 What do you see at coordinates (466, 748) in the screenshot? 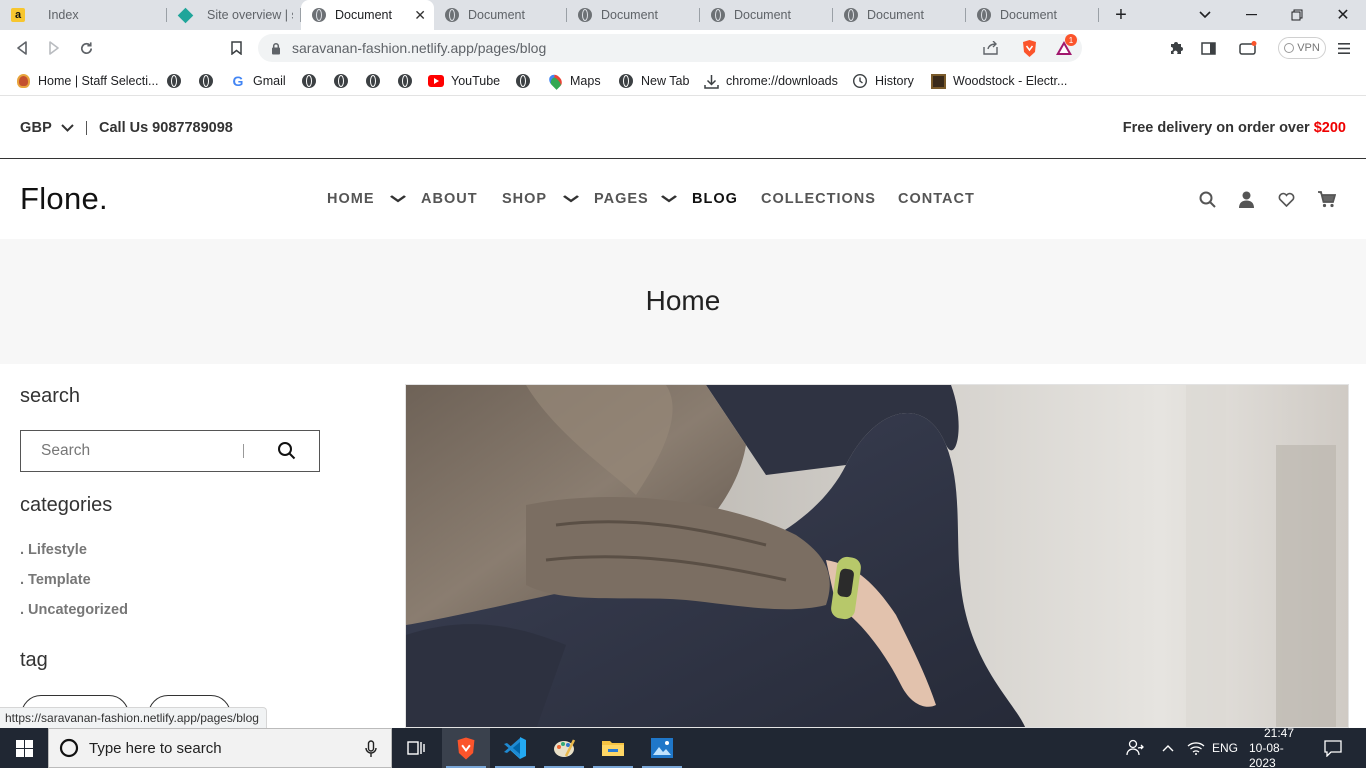
I see `taskbar-brave-button` at bounding box center [466, 748].